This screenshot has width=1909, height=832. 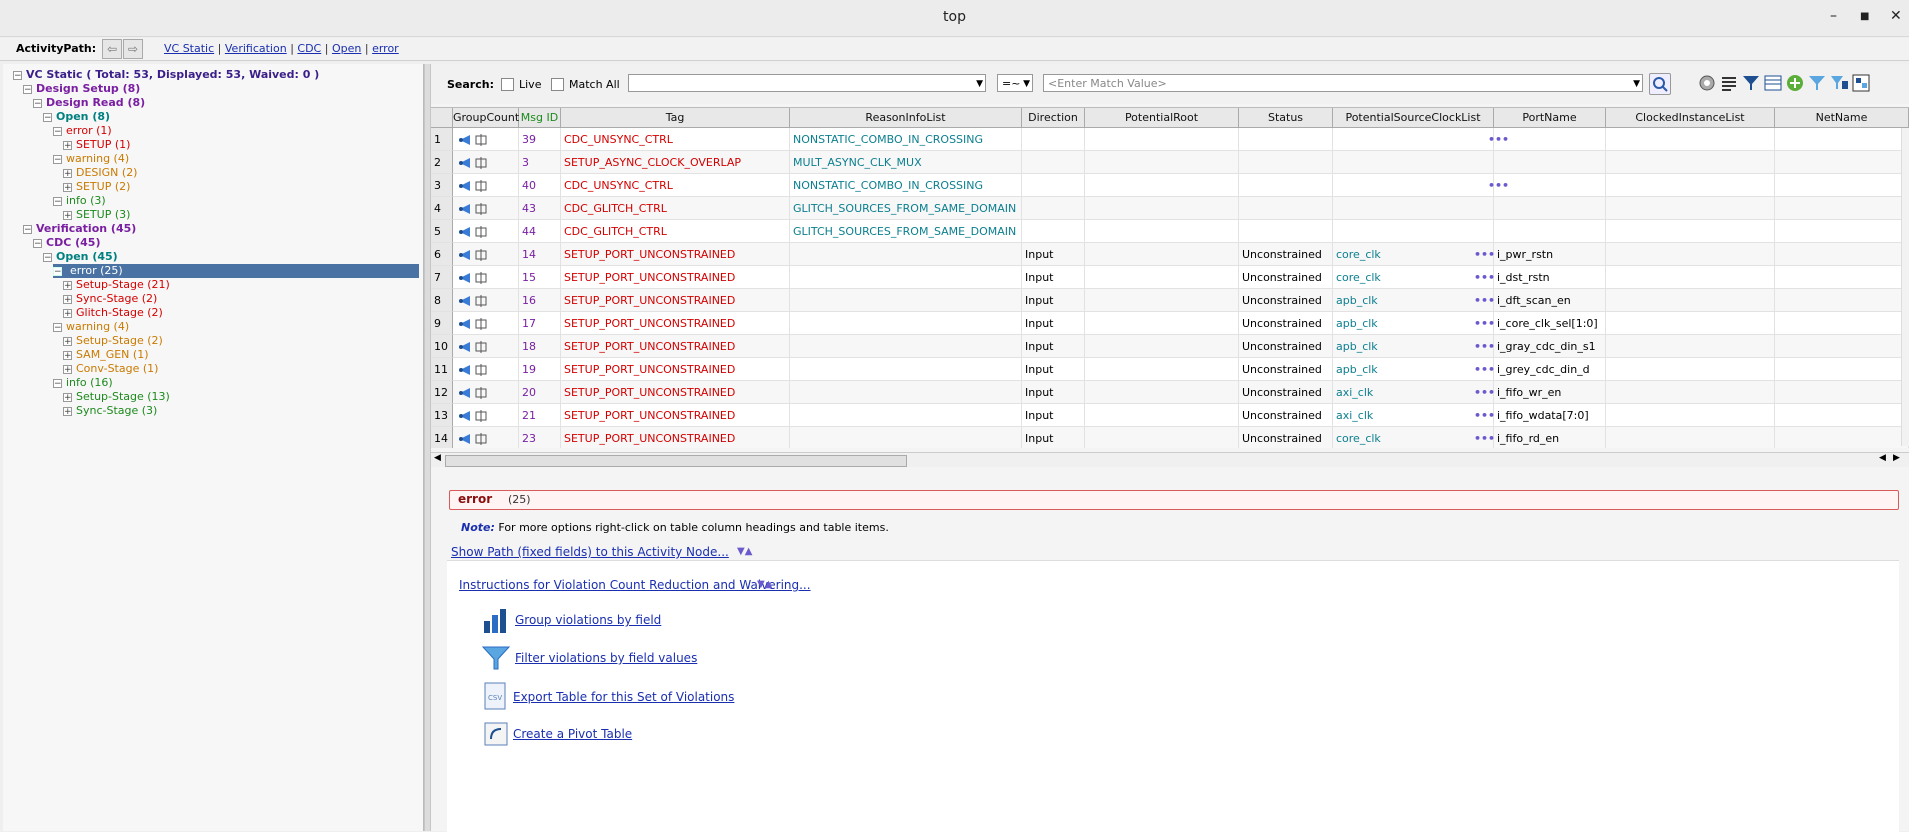 What do you see at coordinates (1729, 83) in the screenshot?
I see `list-icon` at bounding box center [1729, 83].